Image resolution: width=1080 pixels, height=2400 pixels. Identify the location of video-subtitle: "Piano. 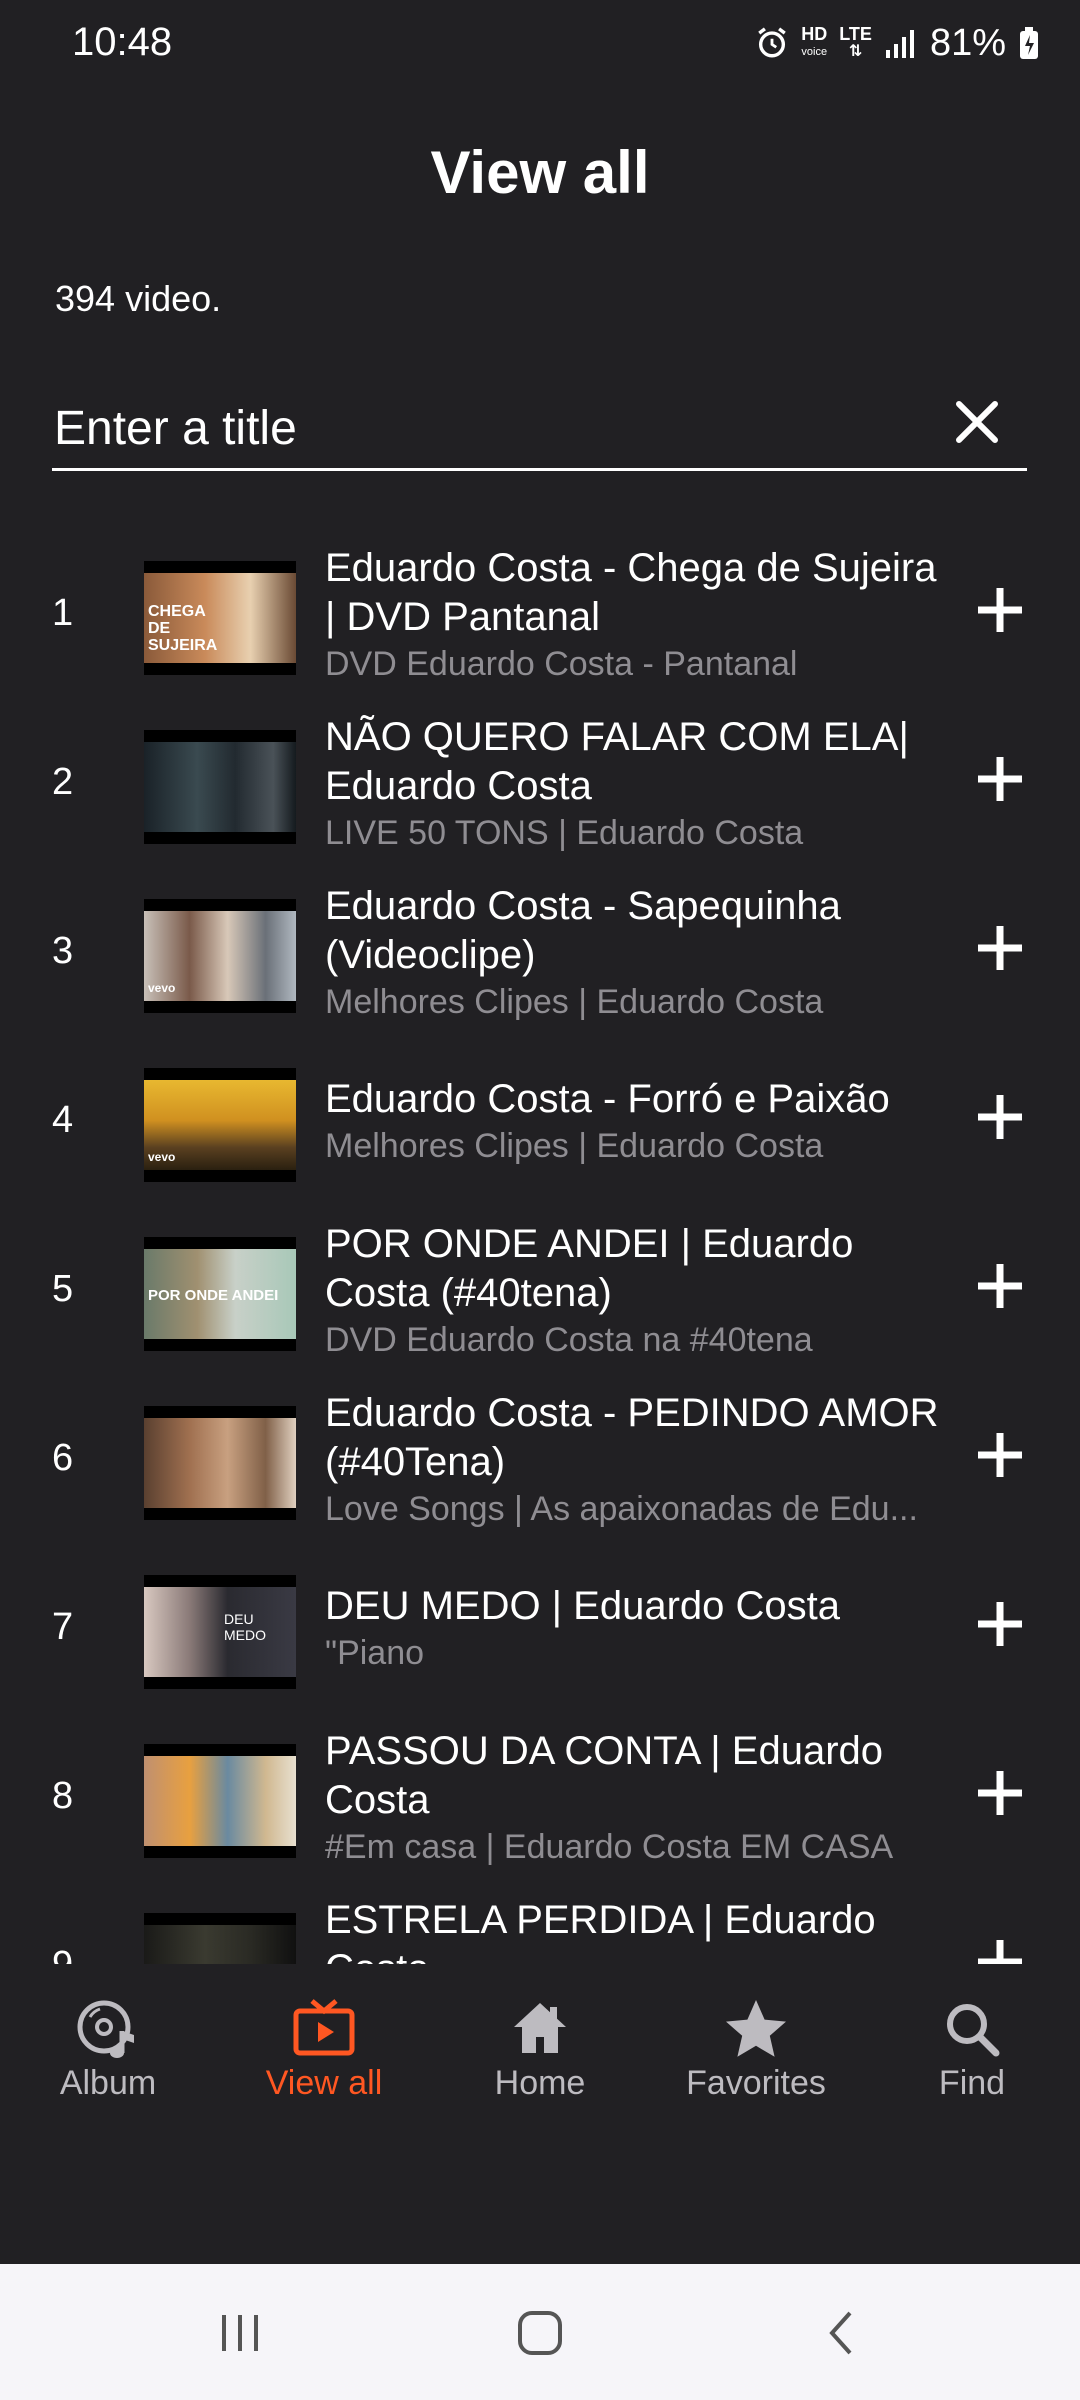
(375, 1653).